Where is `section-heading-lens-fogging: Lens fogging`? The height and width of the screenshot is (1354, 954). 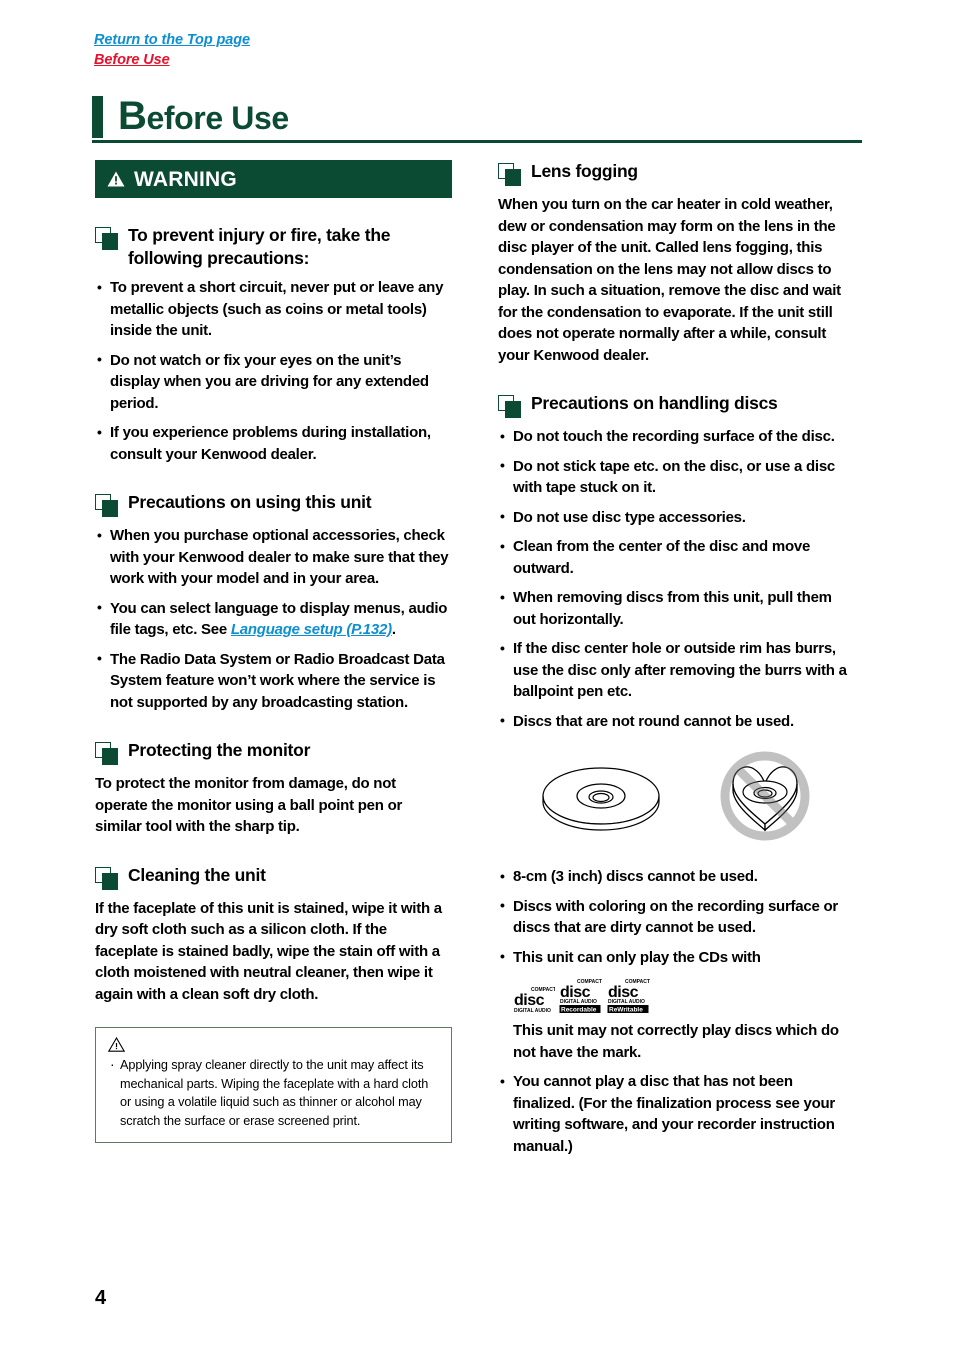 section-heading-lens-fogging: Lens fogging is located at coordinates (676, 173).